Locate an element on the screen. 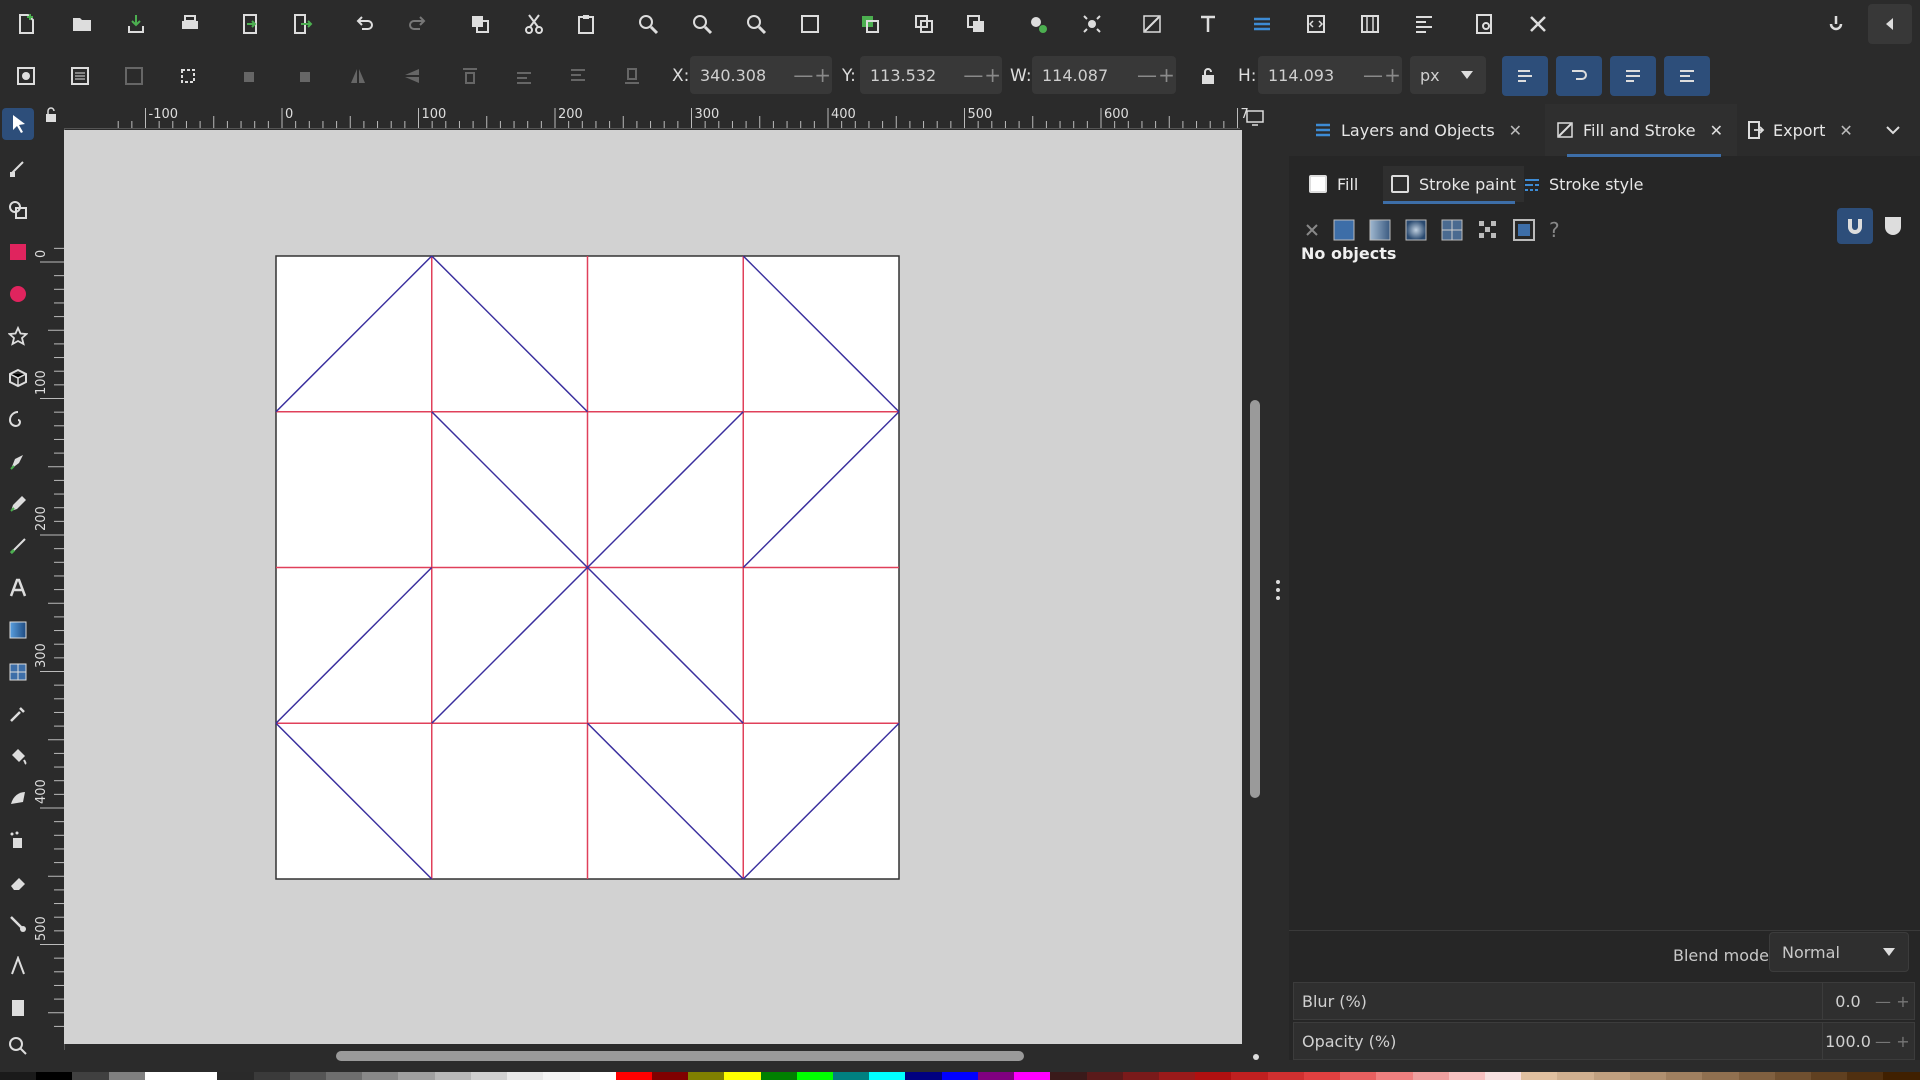 This screenshot has height=1080, width=1920. deselect-icon is located at coordinates (134, 76).